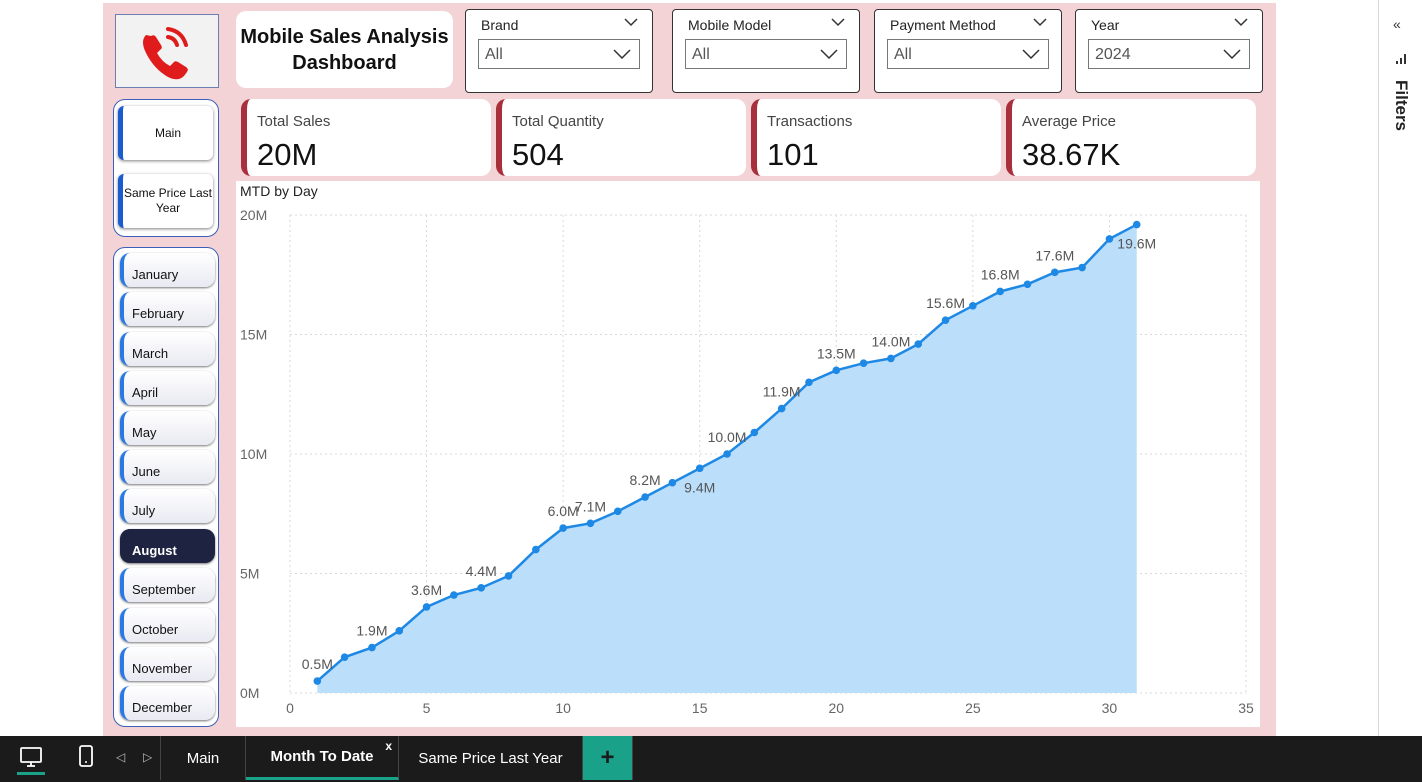 The width and height of the screenshot is (1422, 782). I want to click on data-label: 17.6M, so click(1054, 255).